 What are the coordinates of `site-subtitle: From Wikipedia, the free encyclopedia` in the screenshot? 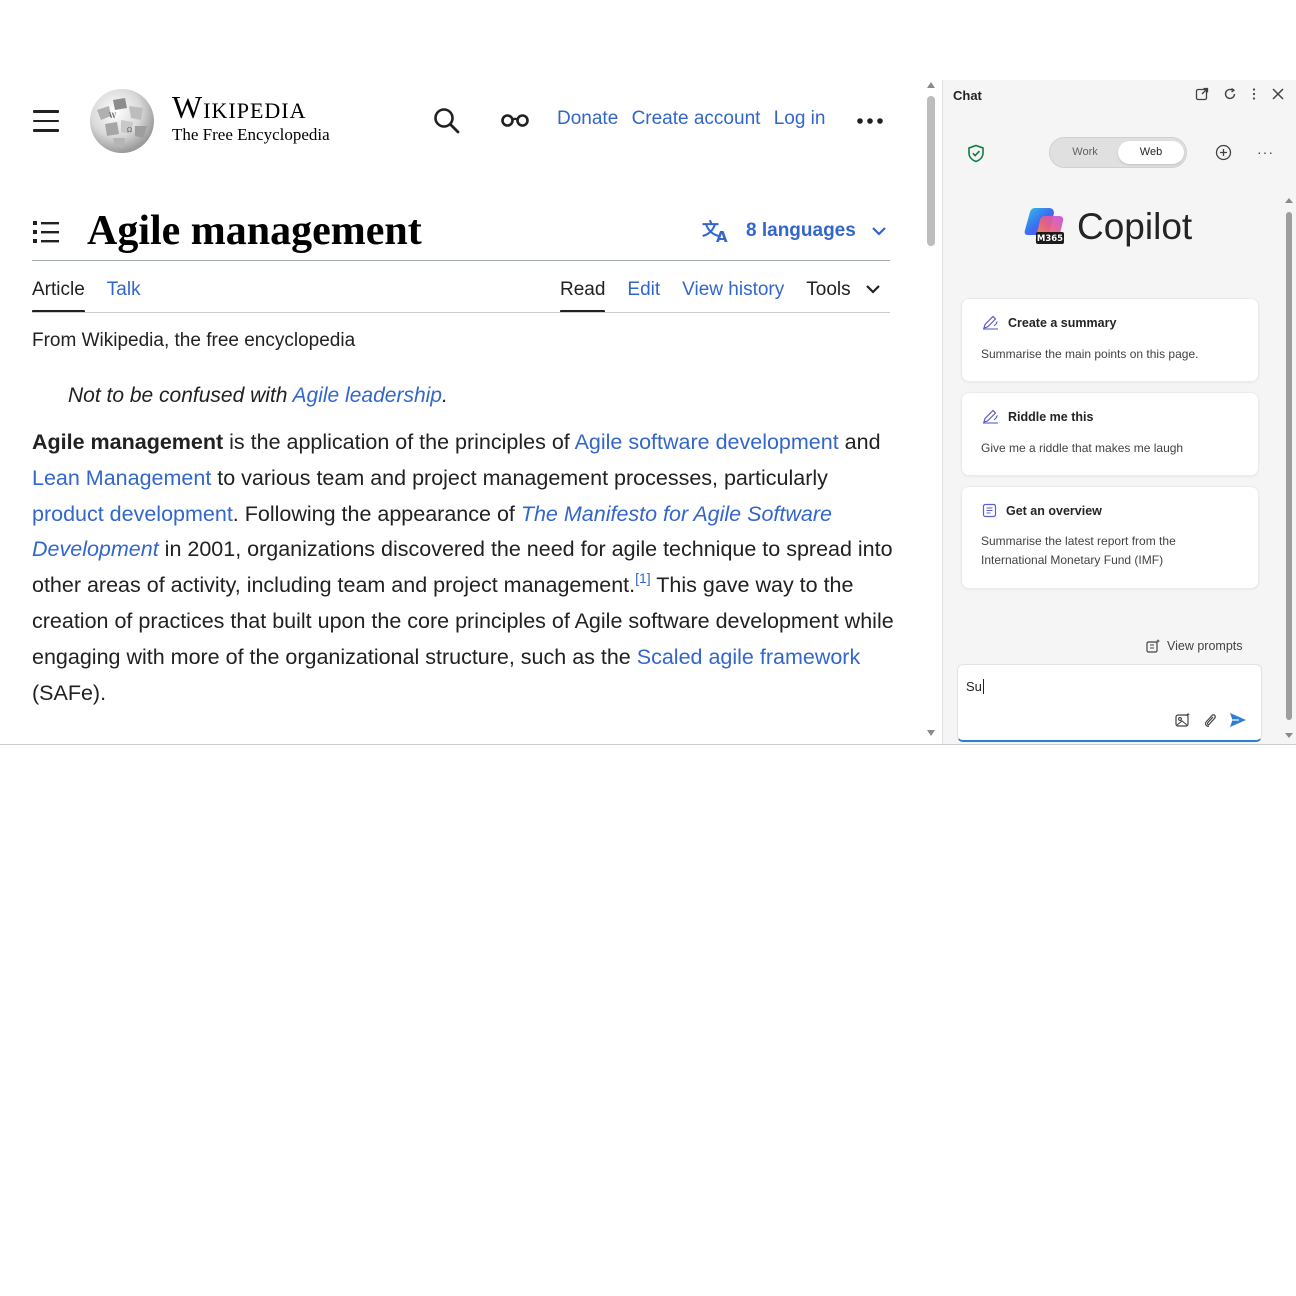 It's located at (194, 340).